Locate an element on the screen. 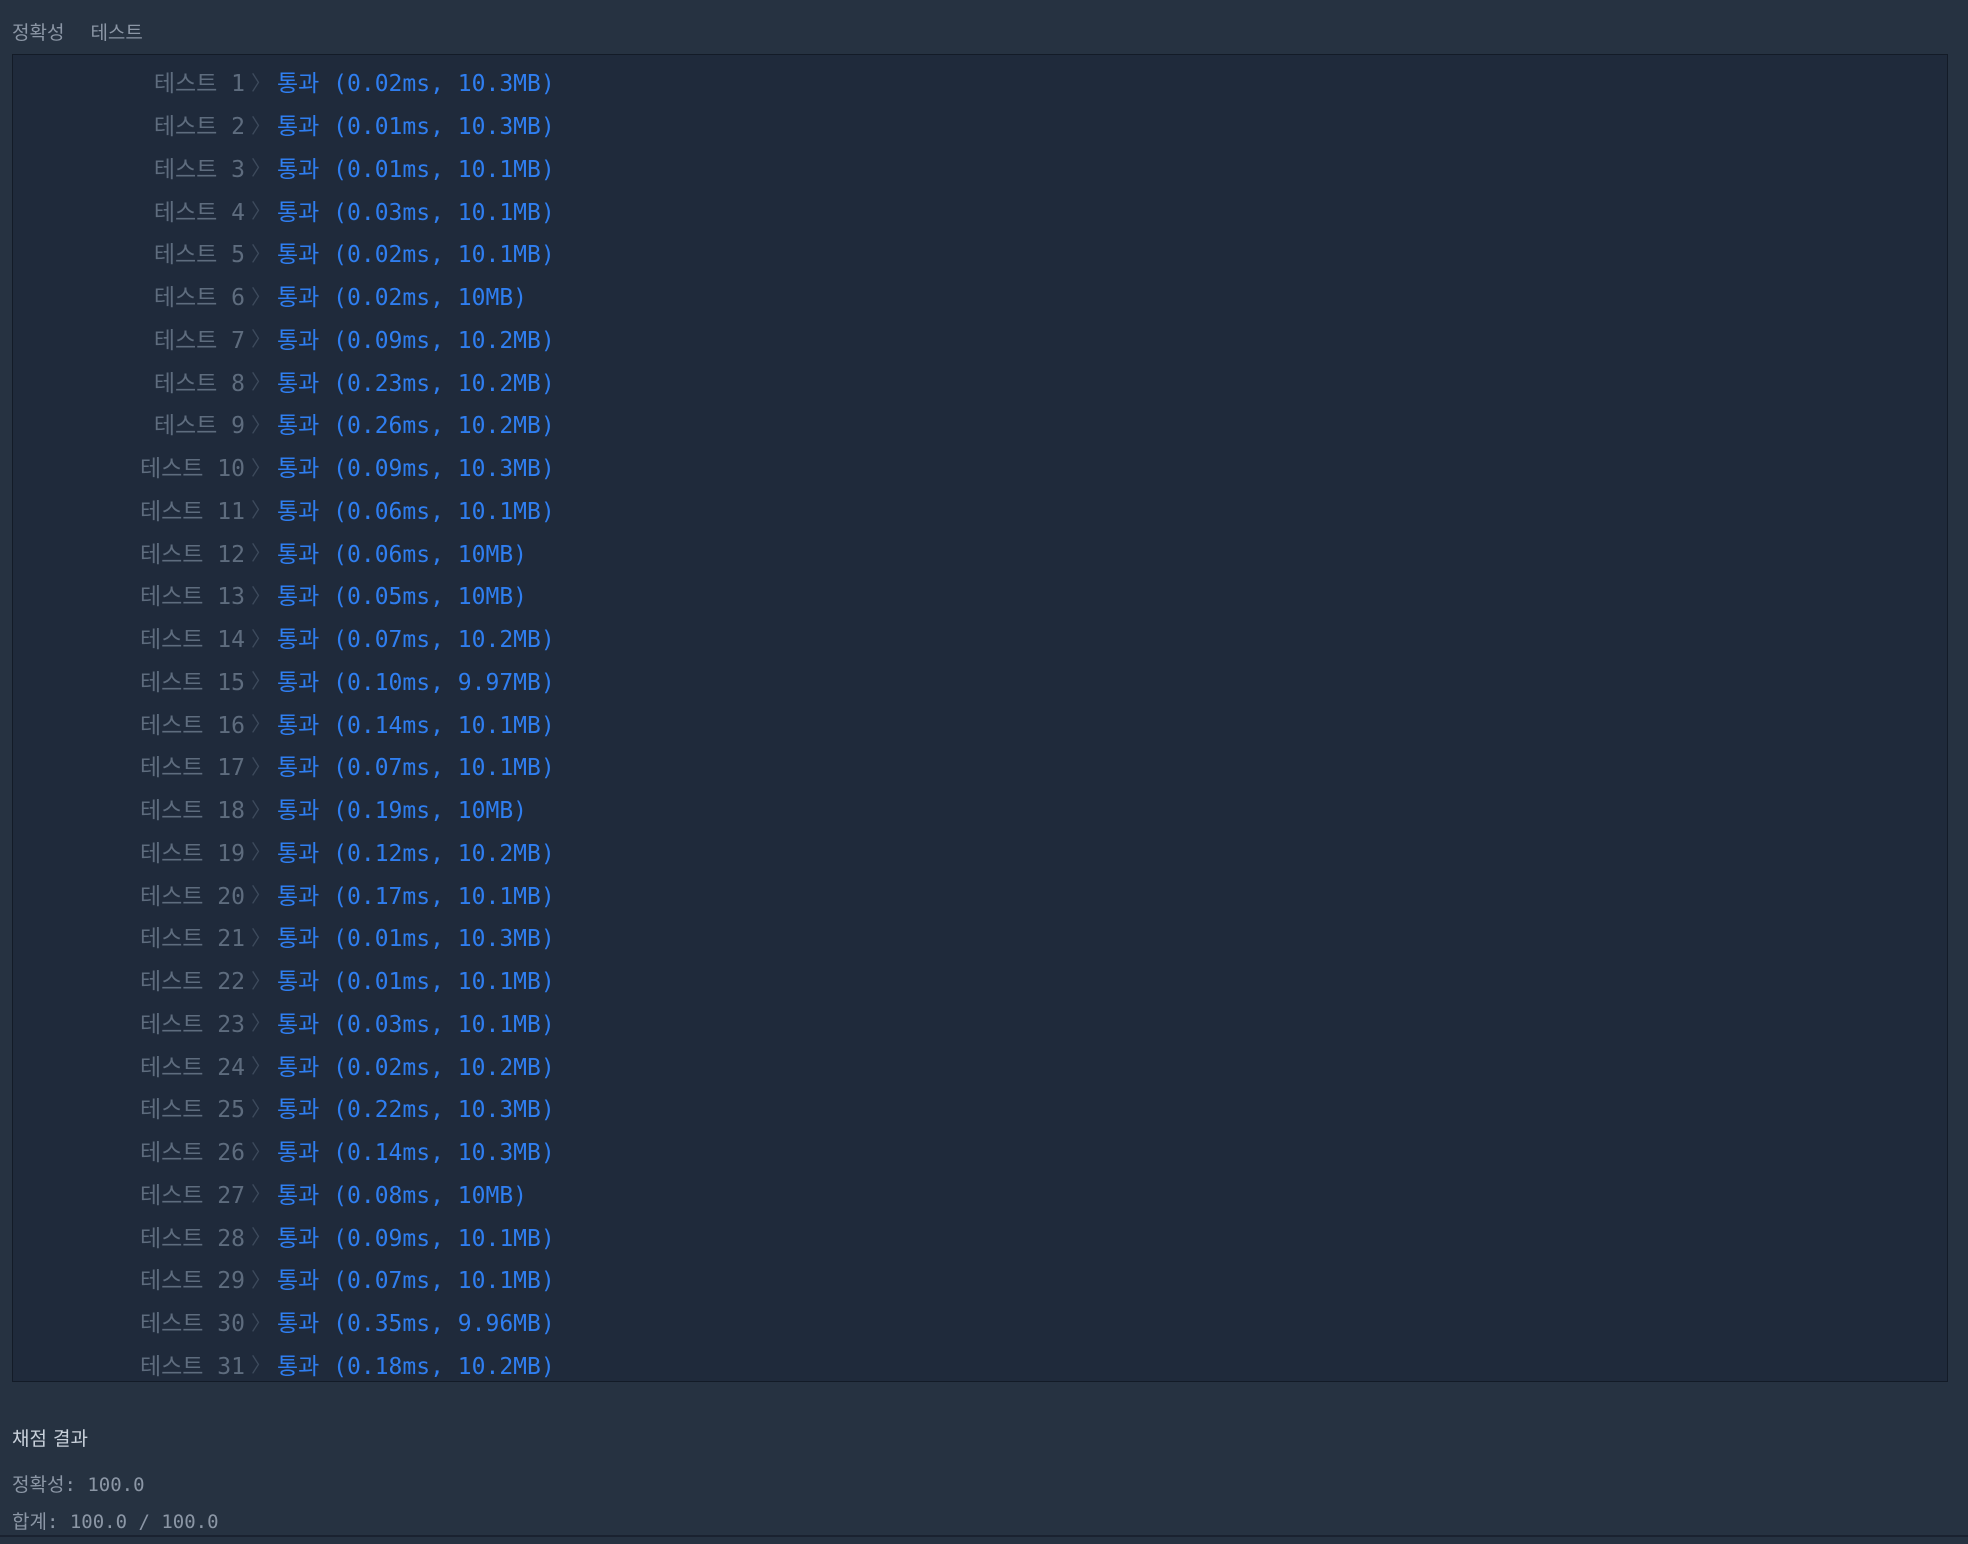  test-case-label: 테스트 30 is located at coordinates (192, 1324).